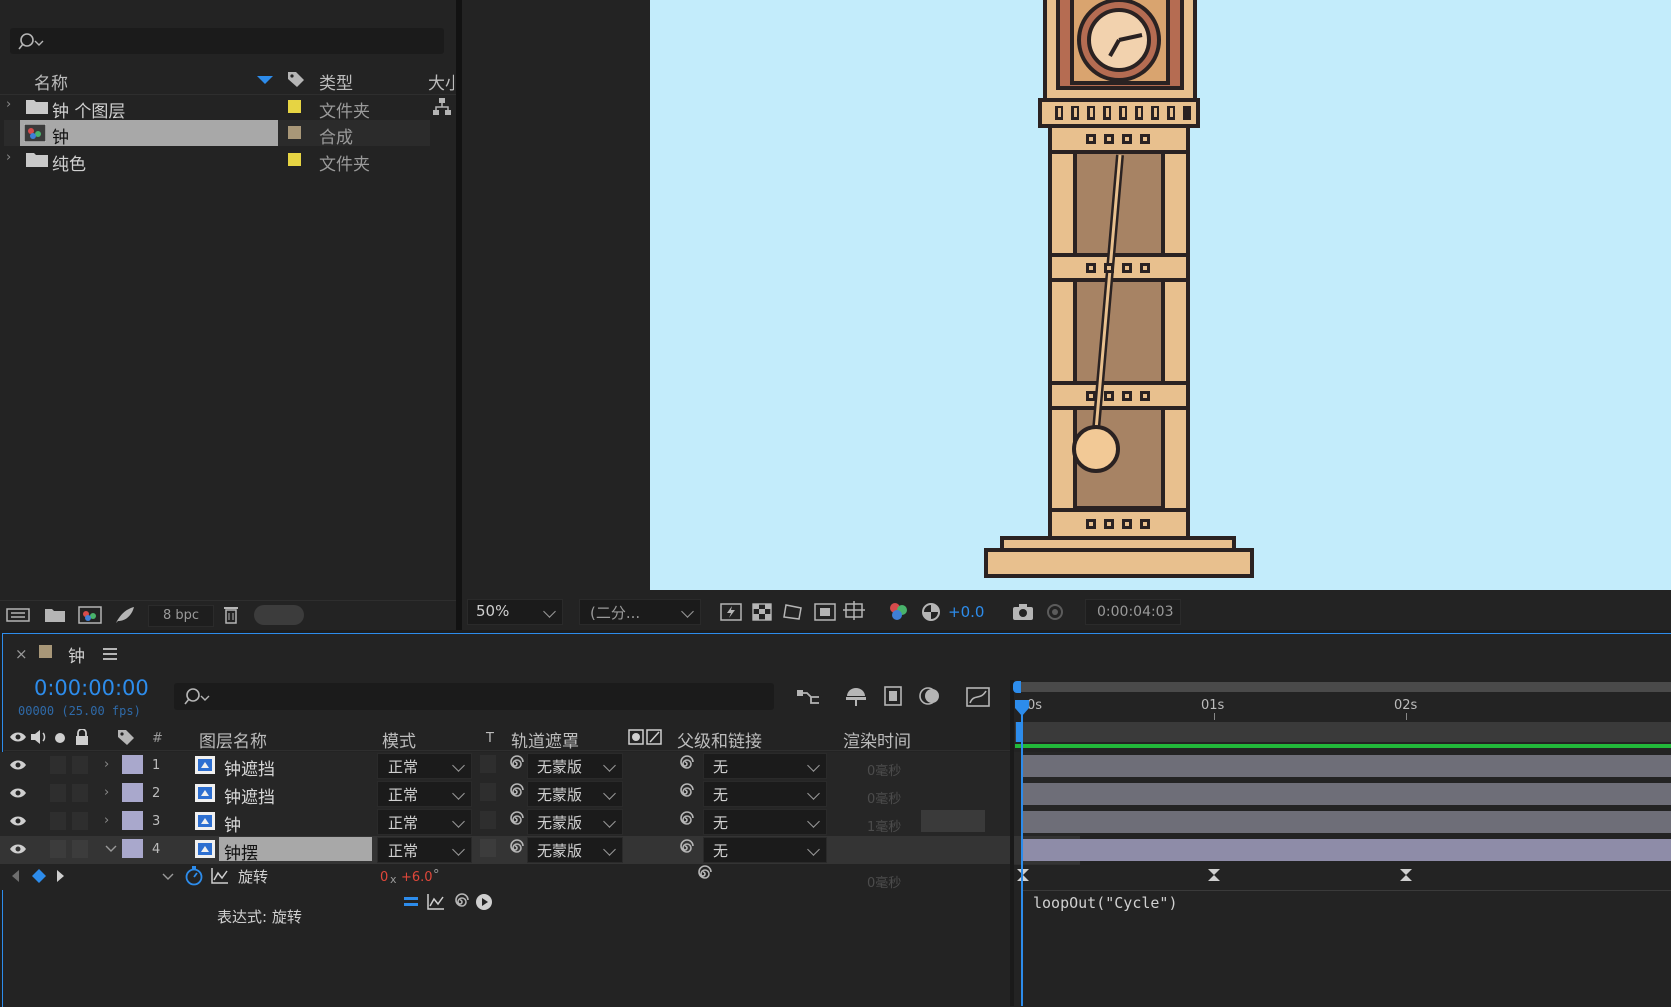  I want to click on mask-visibility-icon, so click(793, 612).